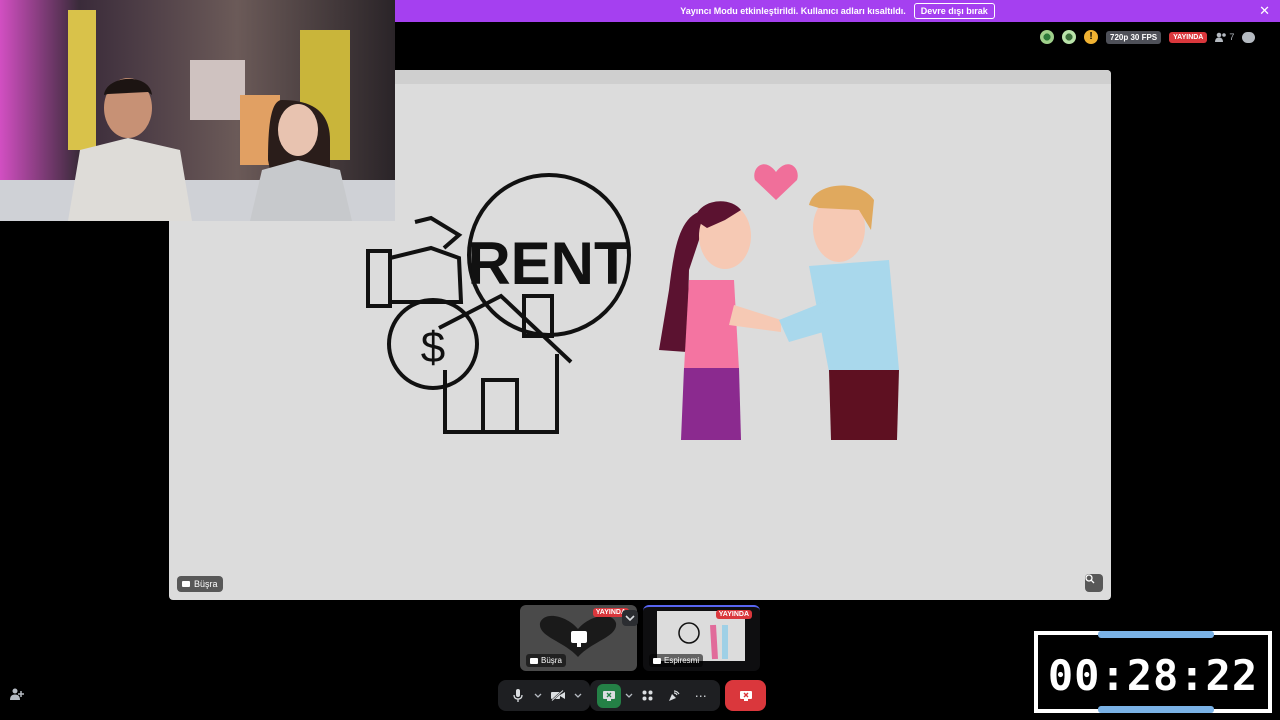 The height and width of the screenshot is (720, 1280). I want to click on live-badge: YAYINDA, so click(1188, 37).